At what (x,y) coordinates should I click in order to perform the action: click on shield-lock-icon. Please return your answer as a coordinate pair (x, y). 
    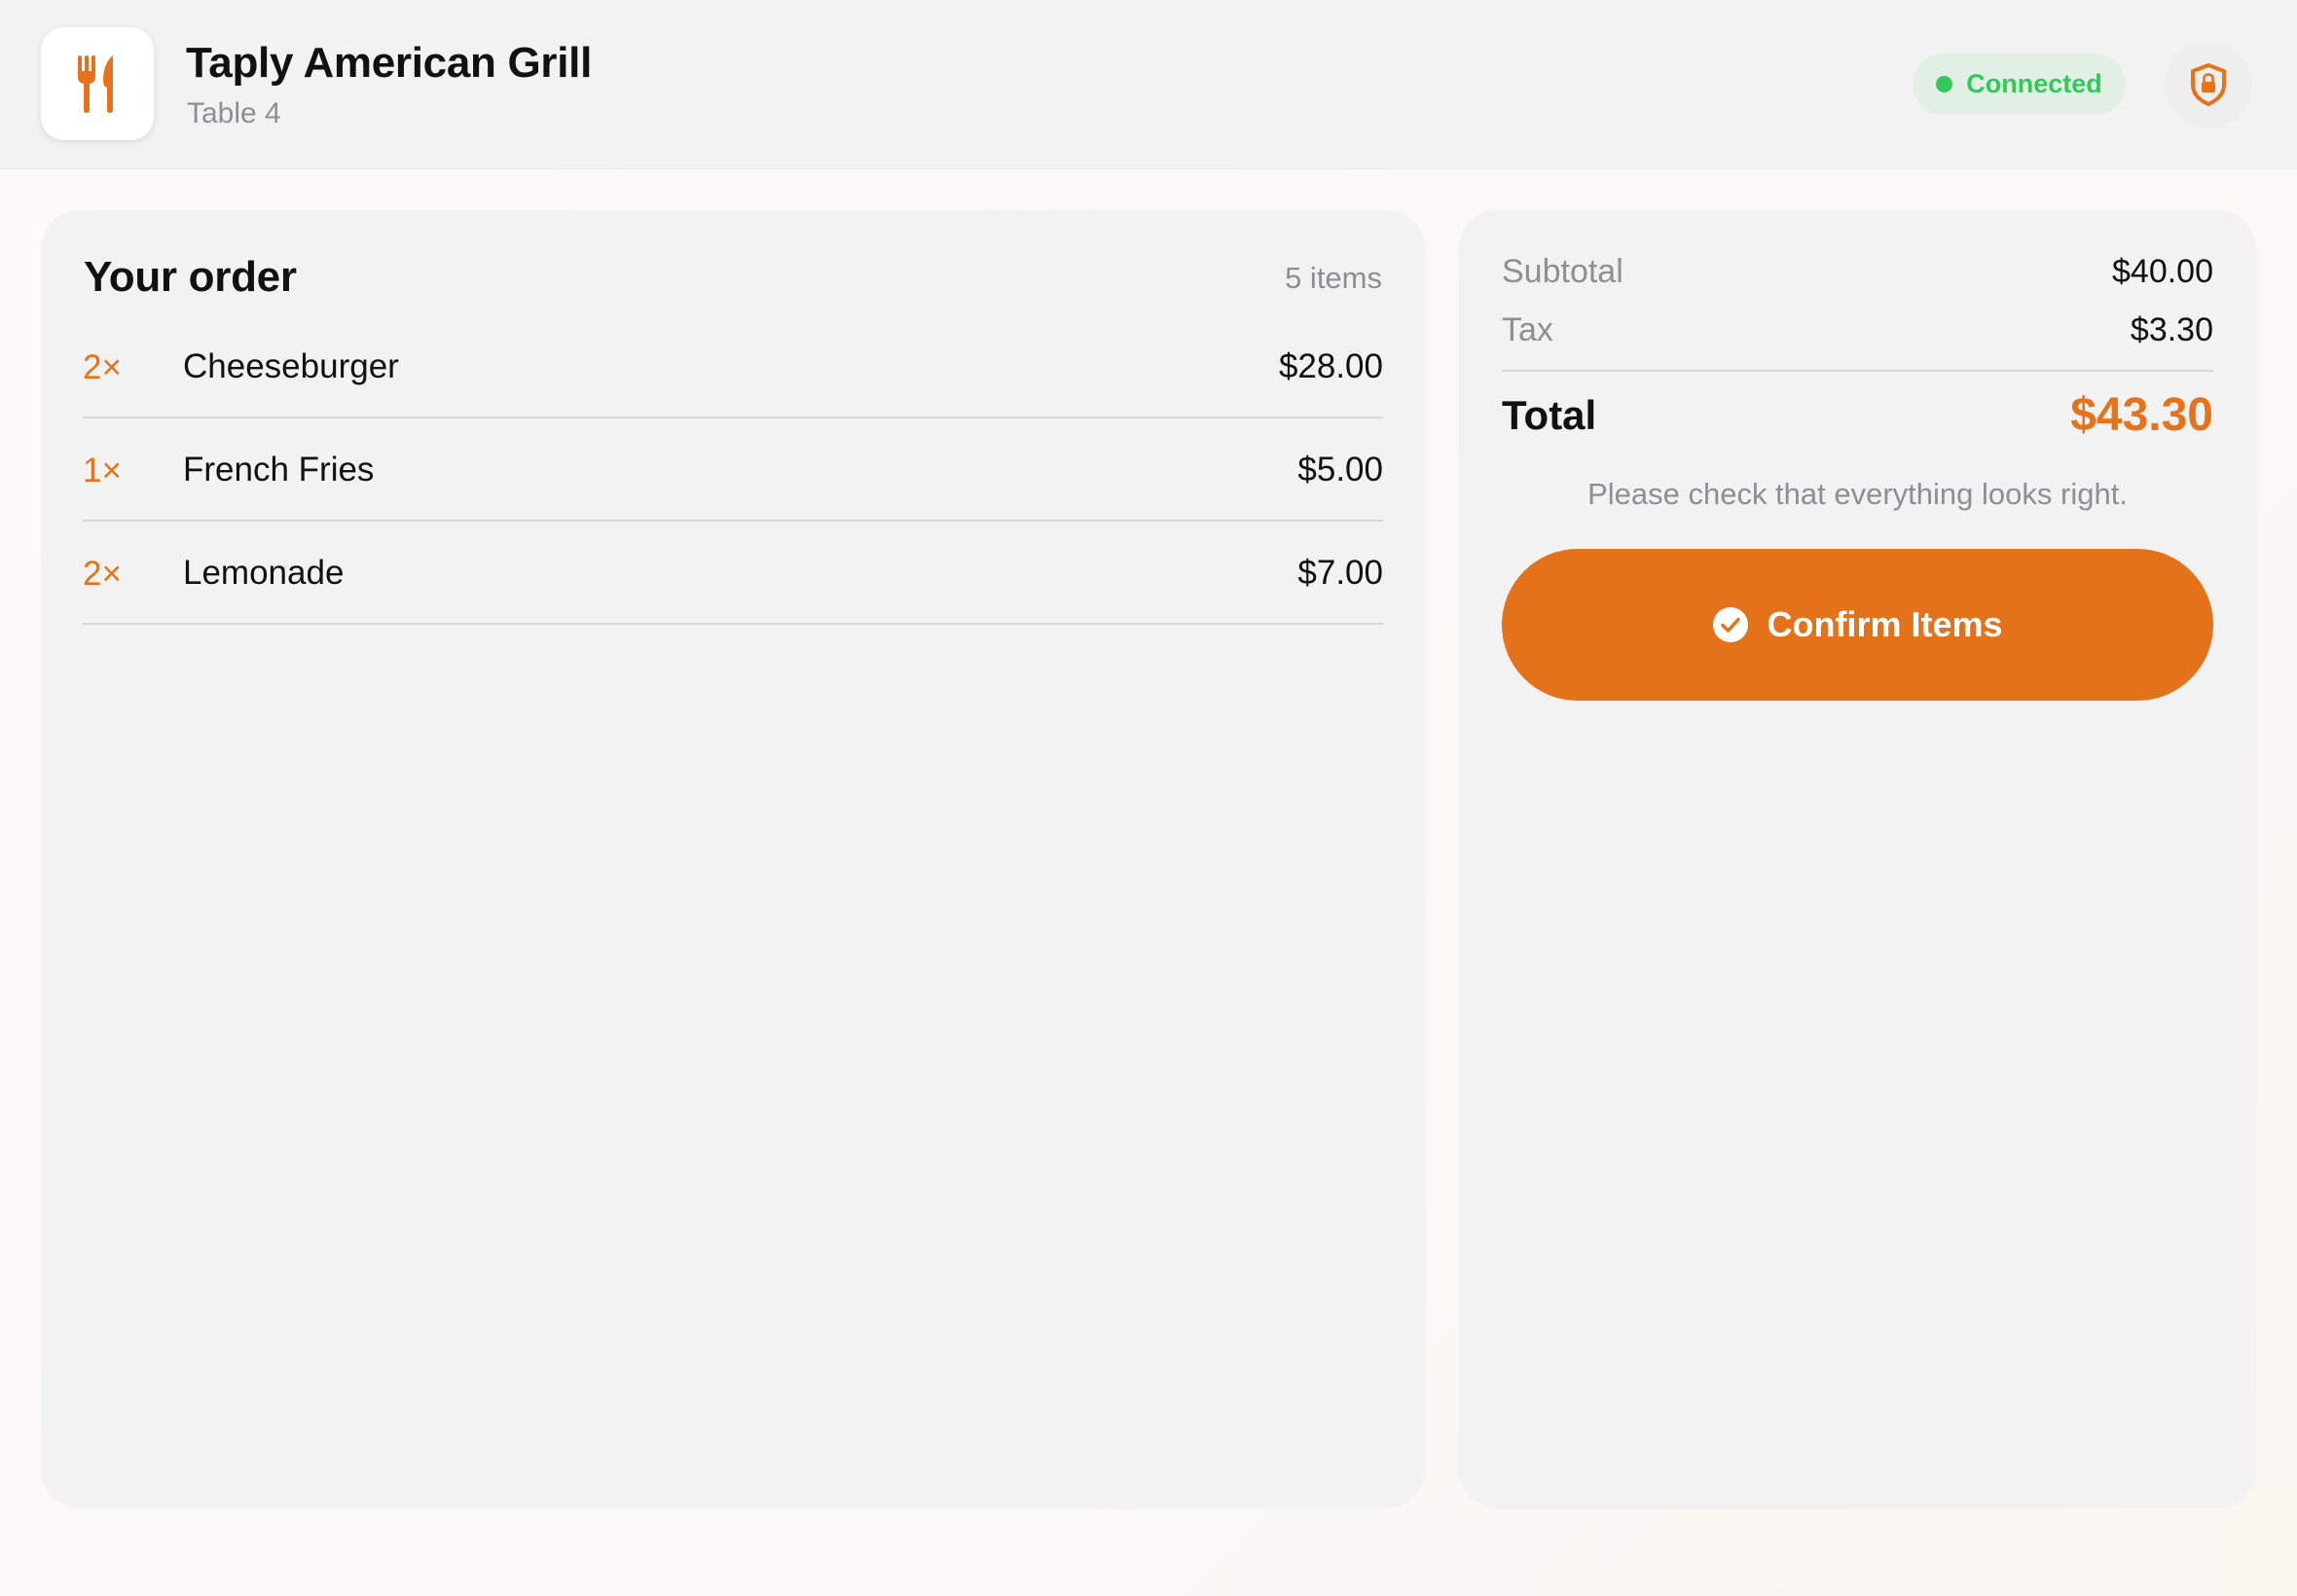
    Looking at the image, I should click on (2209, 84).